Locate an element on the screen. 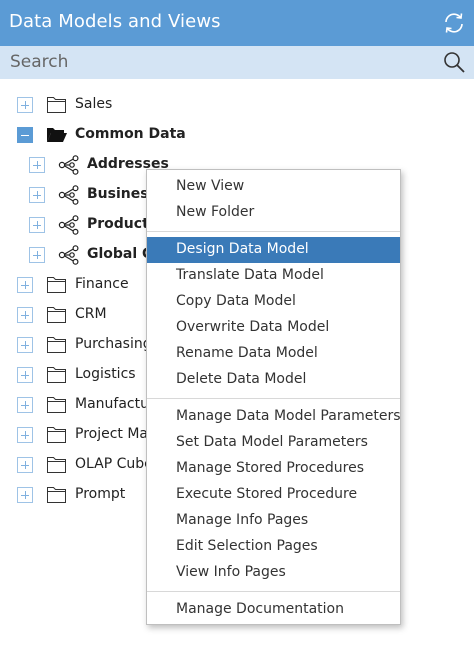 The image size is (474, 648). app-header: Data Models and Views is located at coordinates (237, 23).